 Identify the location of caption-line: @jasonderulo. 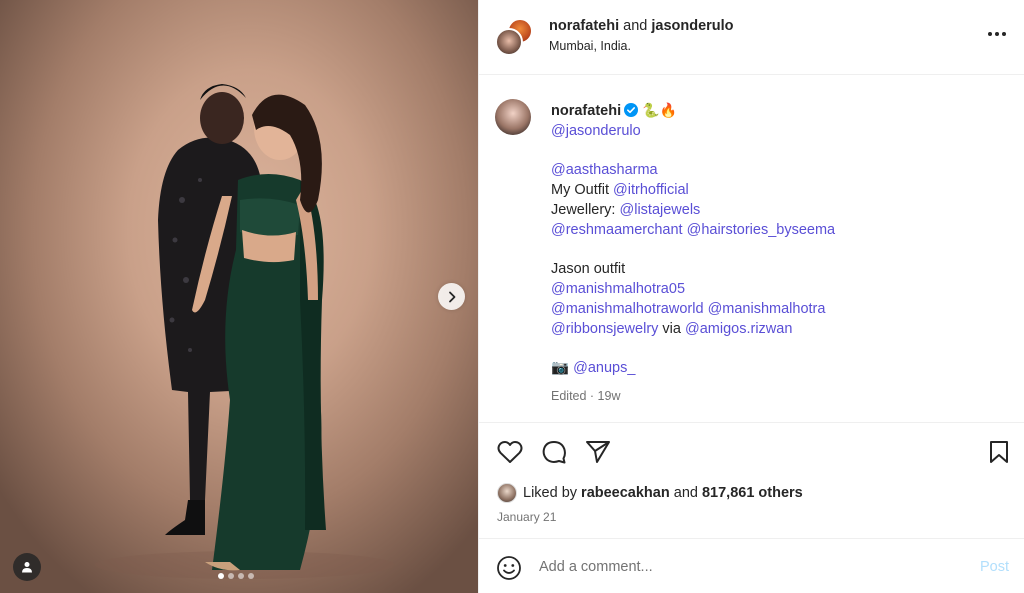
(771, 132).